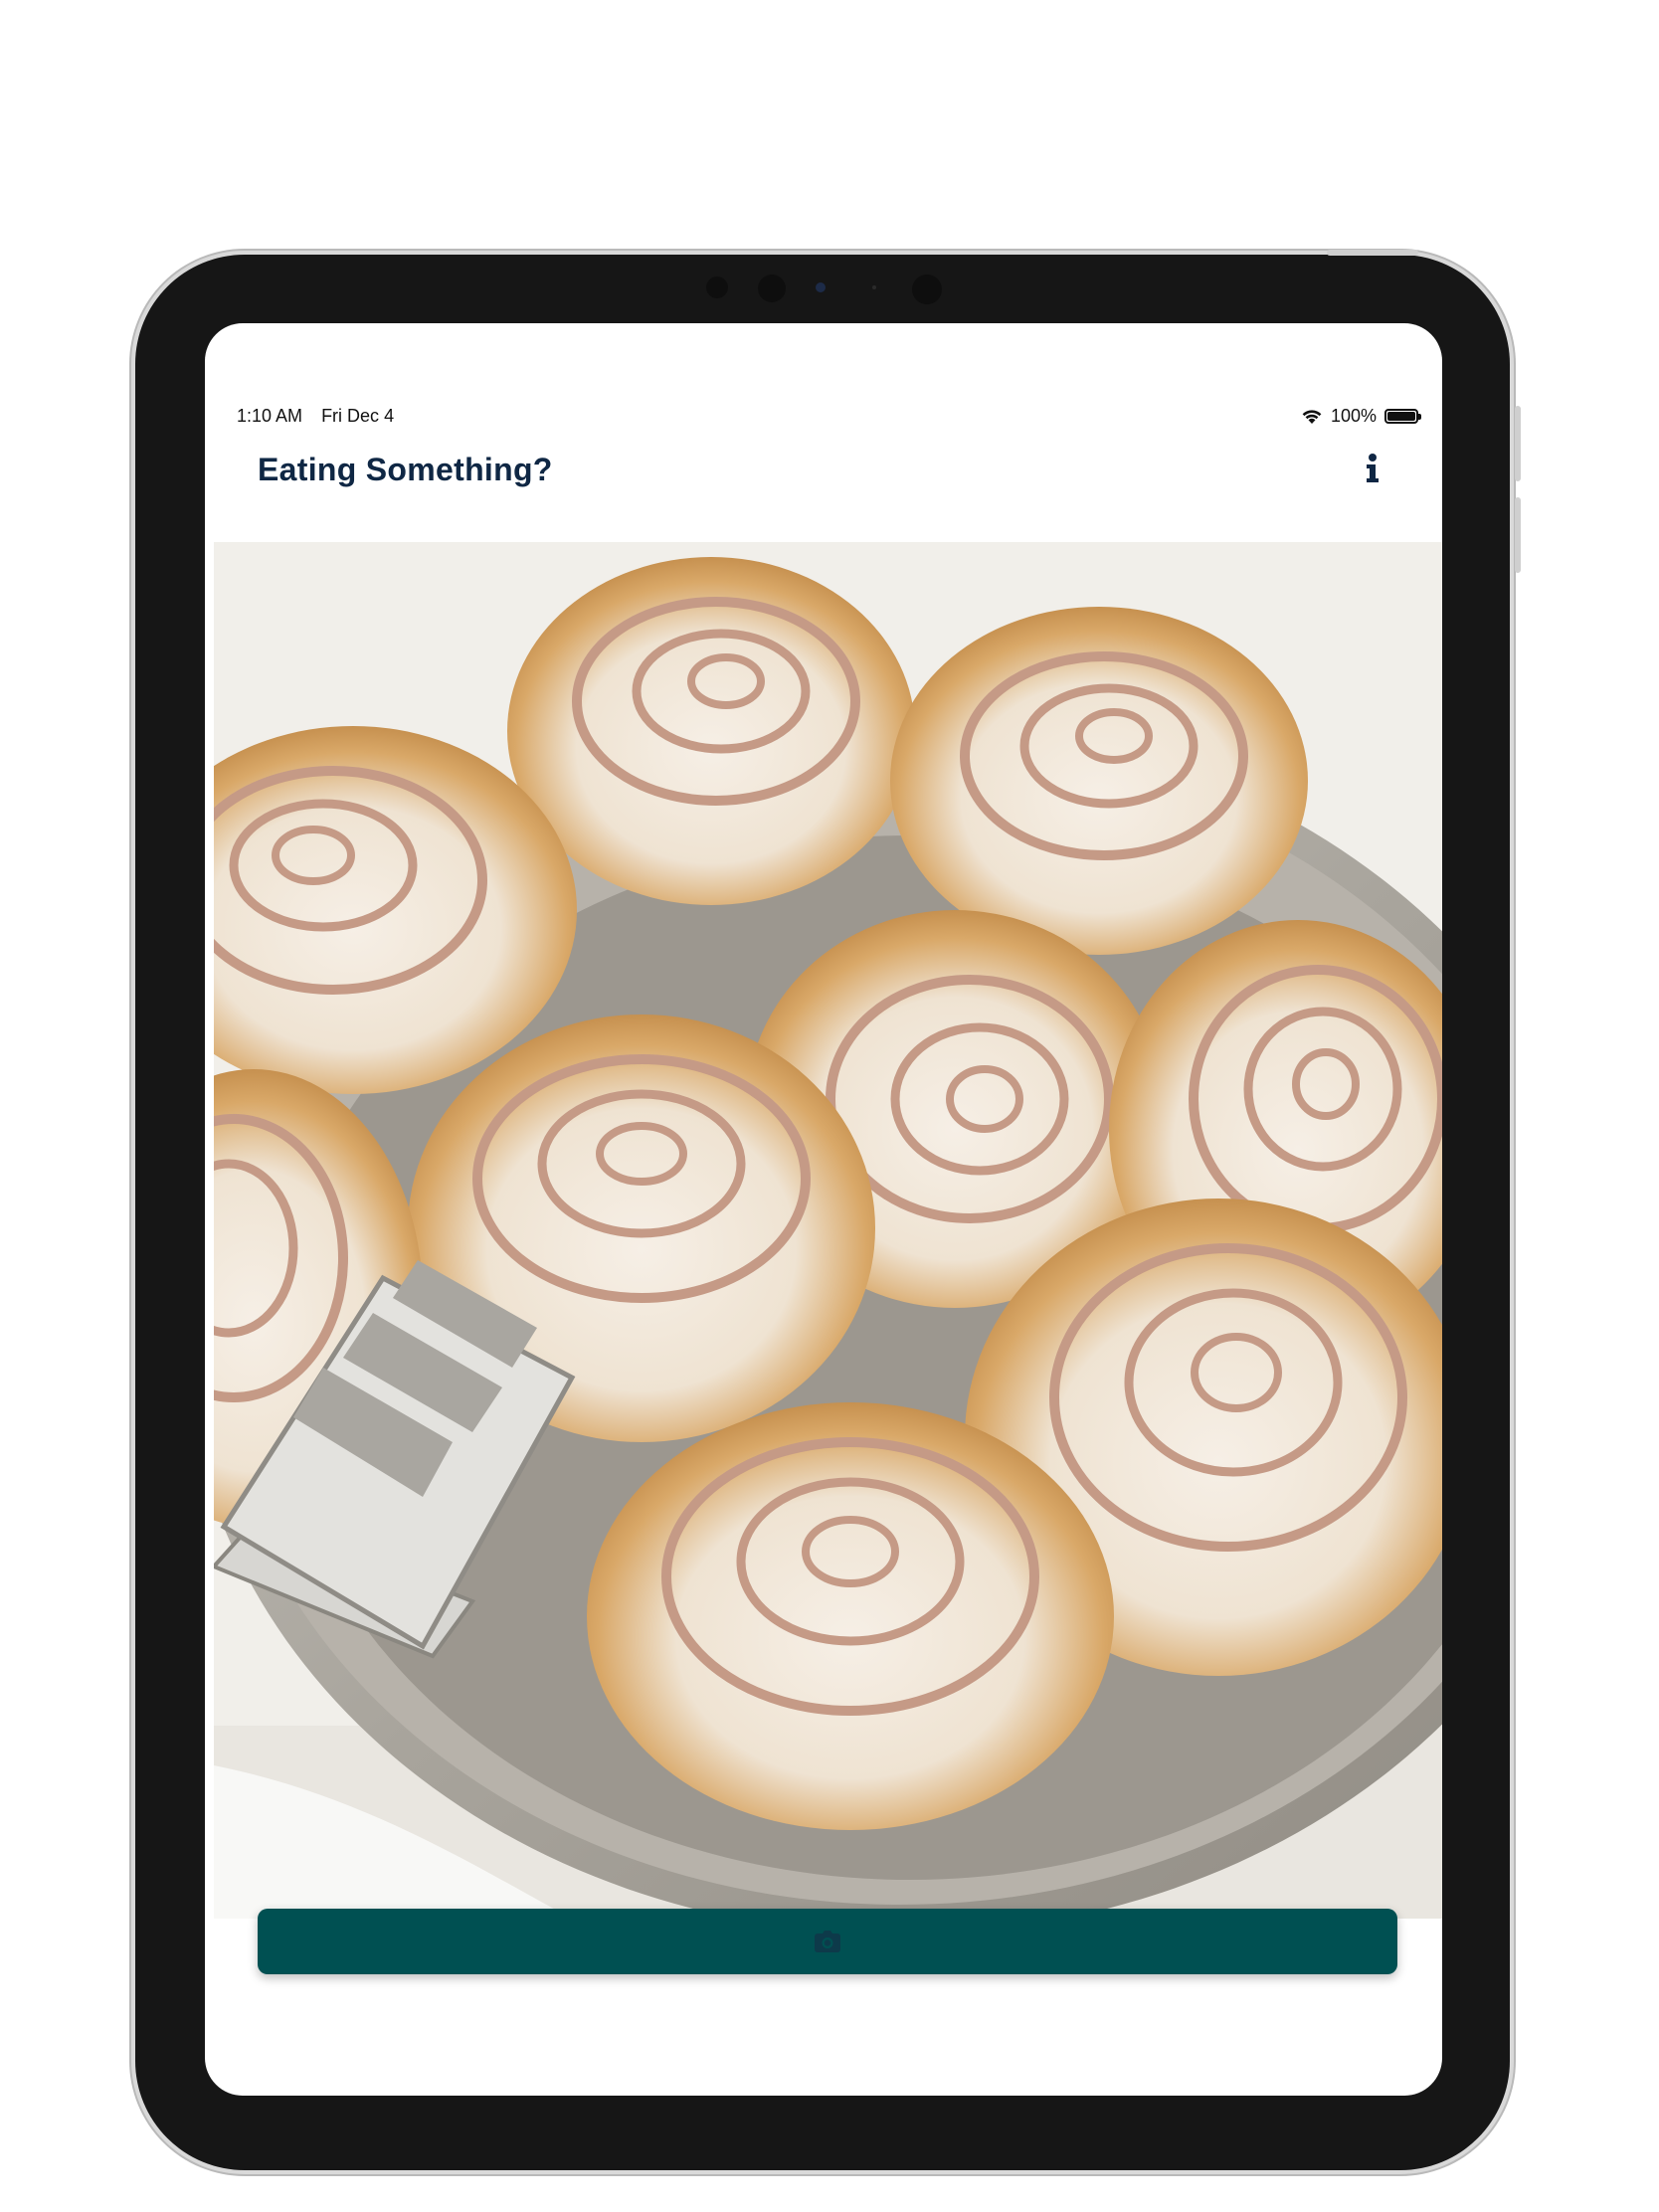 This screenshot has width=1659, height=2212. I want to click on battery-icon, so click(1402, 416).